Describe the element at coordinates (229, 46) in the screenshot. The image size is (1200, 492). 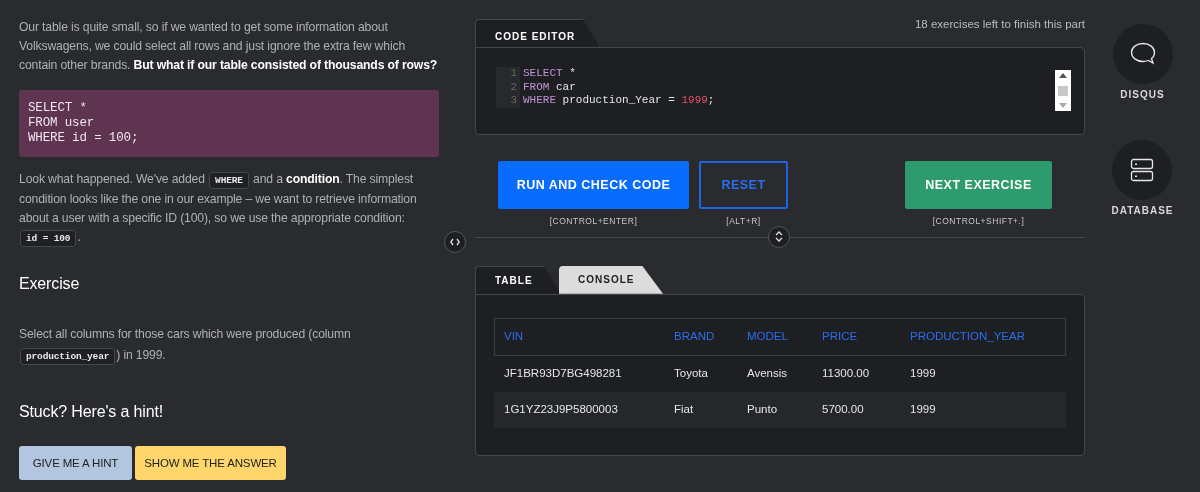
I see `paragraph: Our table is quite small, so if we wanted to get some information about Volkswagens, we could select all rows and just ignore the extra few which contain other brands. But what if our table consisted of thousands of rows?` at that location.